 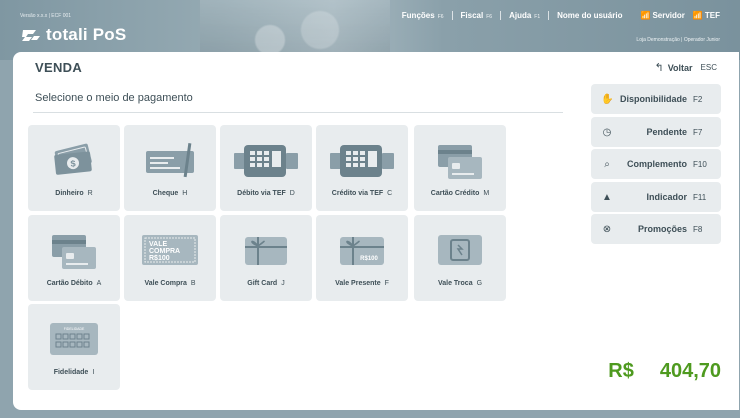 I want to click on pendente-button: ◷ Pendente F7, so click(x=656, y=132).